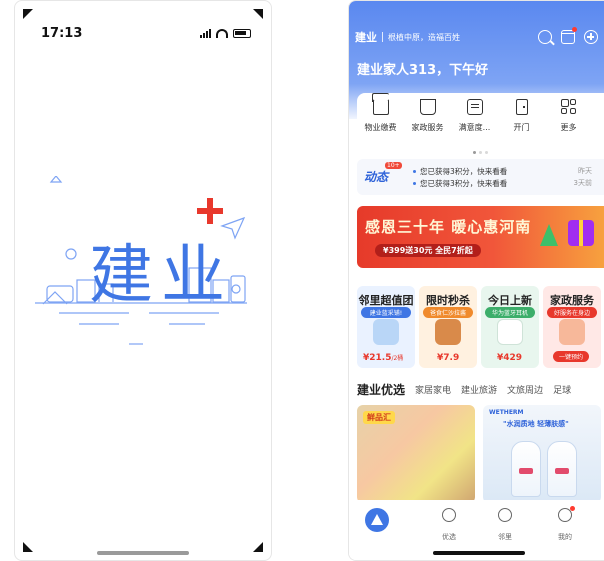 This screenshot has width=604, height=561. Describe the element at coordinates (582, 183) in the screenshot. I see `news-time: 3天前` at that location.